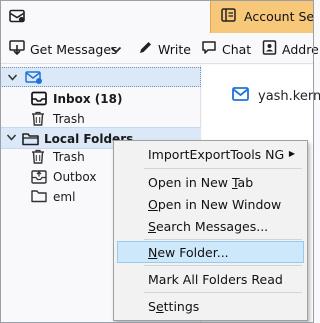 This screenshot has width=320, height=323. What do you see at coordinates (145, 49) in the screenshot?
I see `pencil-icon` at bounding box center [145, 49].